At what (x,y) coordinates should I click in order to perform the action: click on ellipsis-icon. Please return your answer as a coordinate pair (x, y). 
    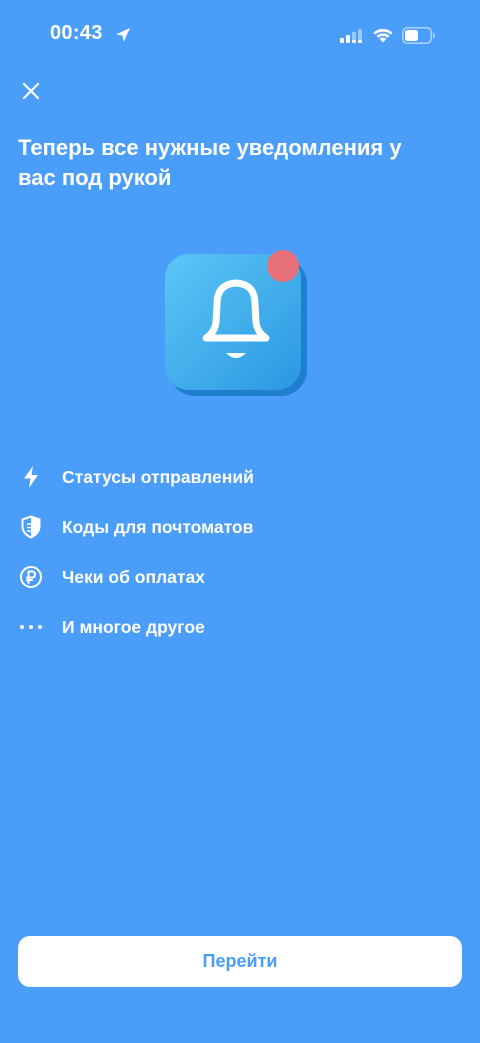
    Looking at the image, I should click on (31, 627).